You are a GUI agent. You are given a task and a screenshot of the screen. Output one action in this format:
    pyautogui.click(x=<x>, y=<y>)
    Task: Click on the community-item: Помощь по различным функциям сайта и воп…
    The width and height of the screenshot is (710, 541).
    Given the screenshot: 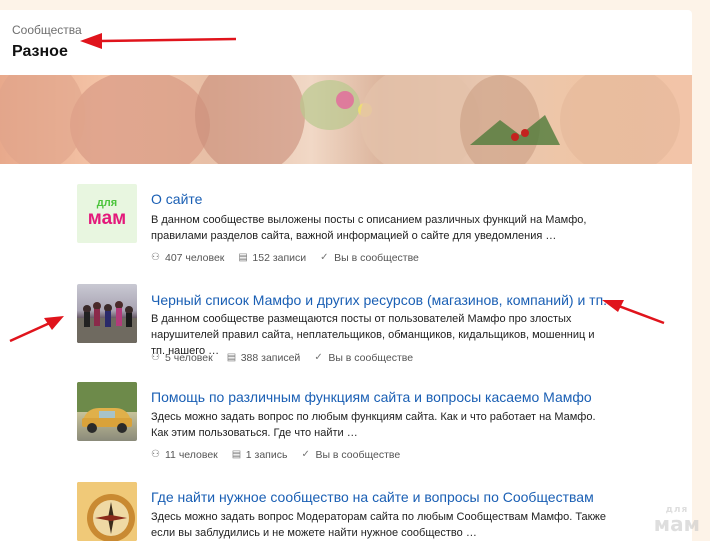 What is the action you would take?
    pyautogui.click(x=377, y=422)
    